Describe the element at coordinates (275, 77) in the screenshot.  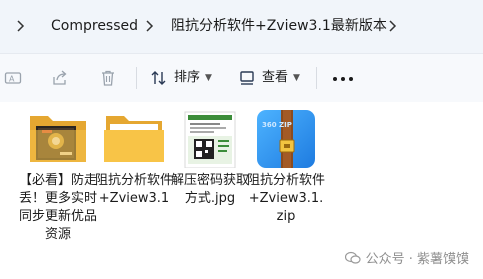
I see `view-label: 查看` at that location.